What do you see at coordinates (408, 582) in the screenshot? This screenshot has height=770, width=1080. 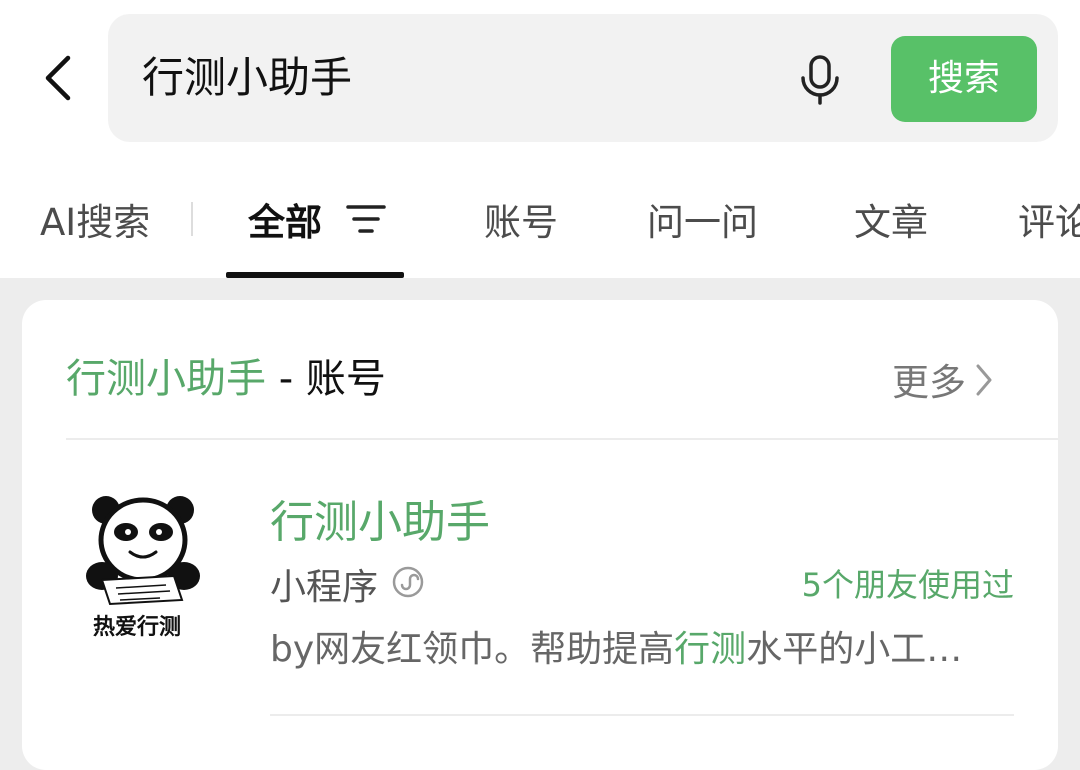 I see `mini-program-icon` at bounding box center [408, 582].